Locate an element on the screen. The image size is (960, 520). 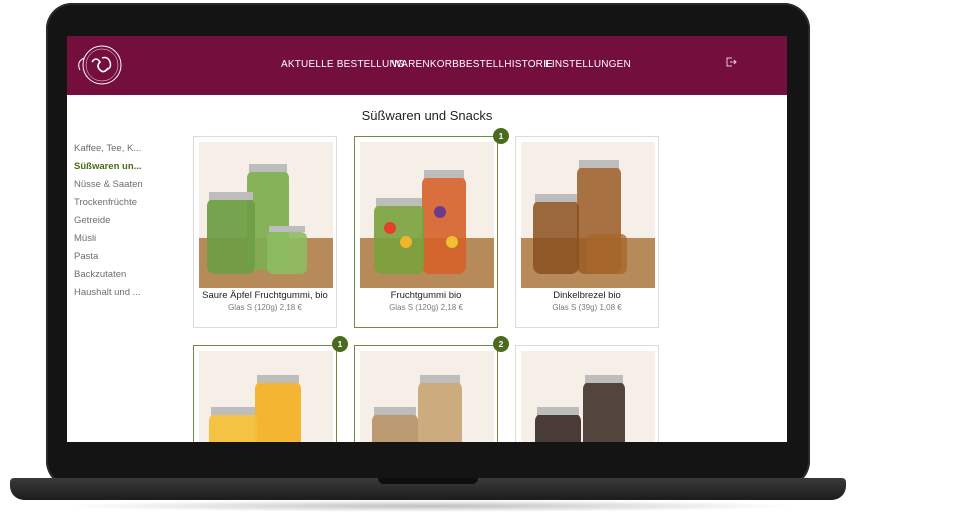
product-card: Dinkelbrezel bio Glas S (39g) 1,08 € is located at coordinates (587, 232).